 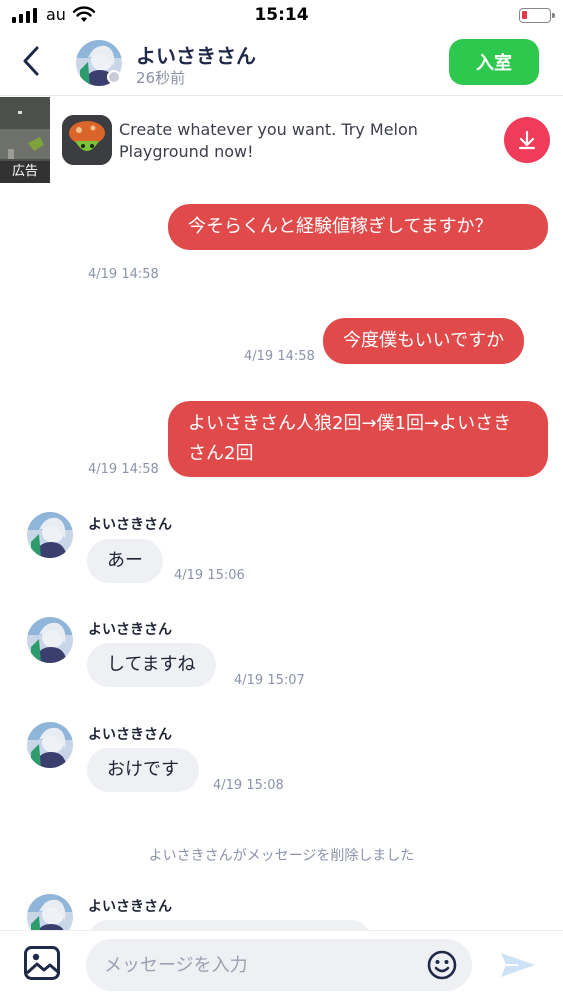 What do you see at coordinates (151, 665) in the screenshot?
I see `incoming-message-bubble: してますね` at bounding box center [151, 665].